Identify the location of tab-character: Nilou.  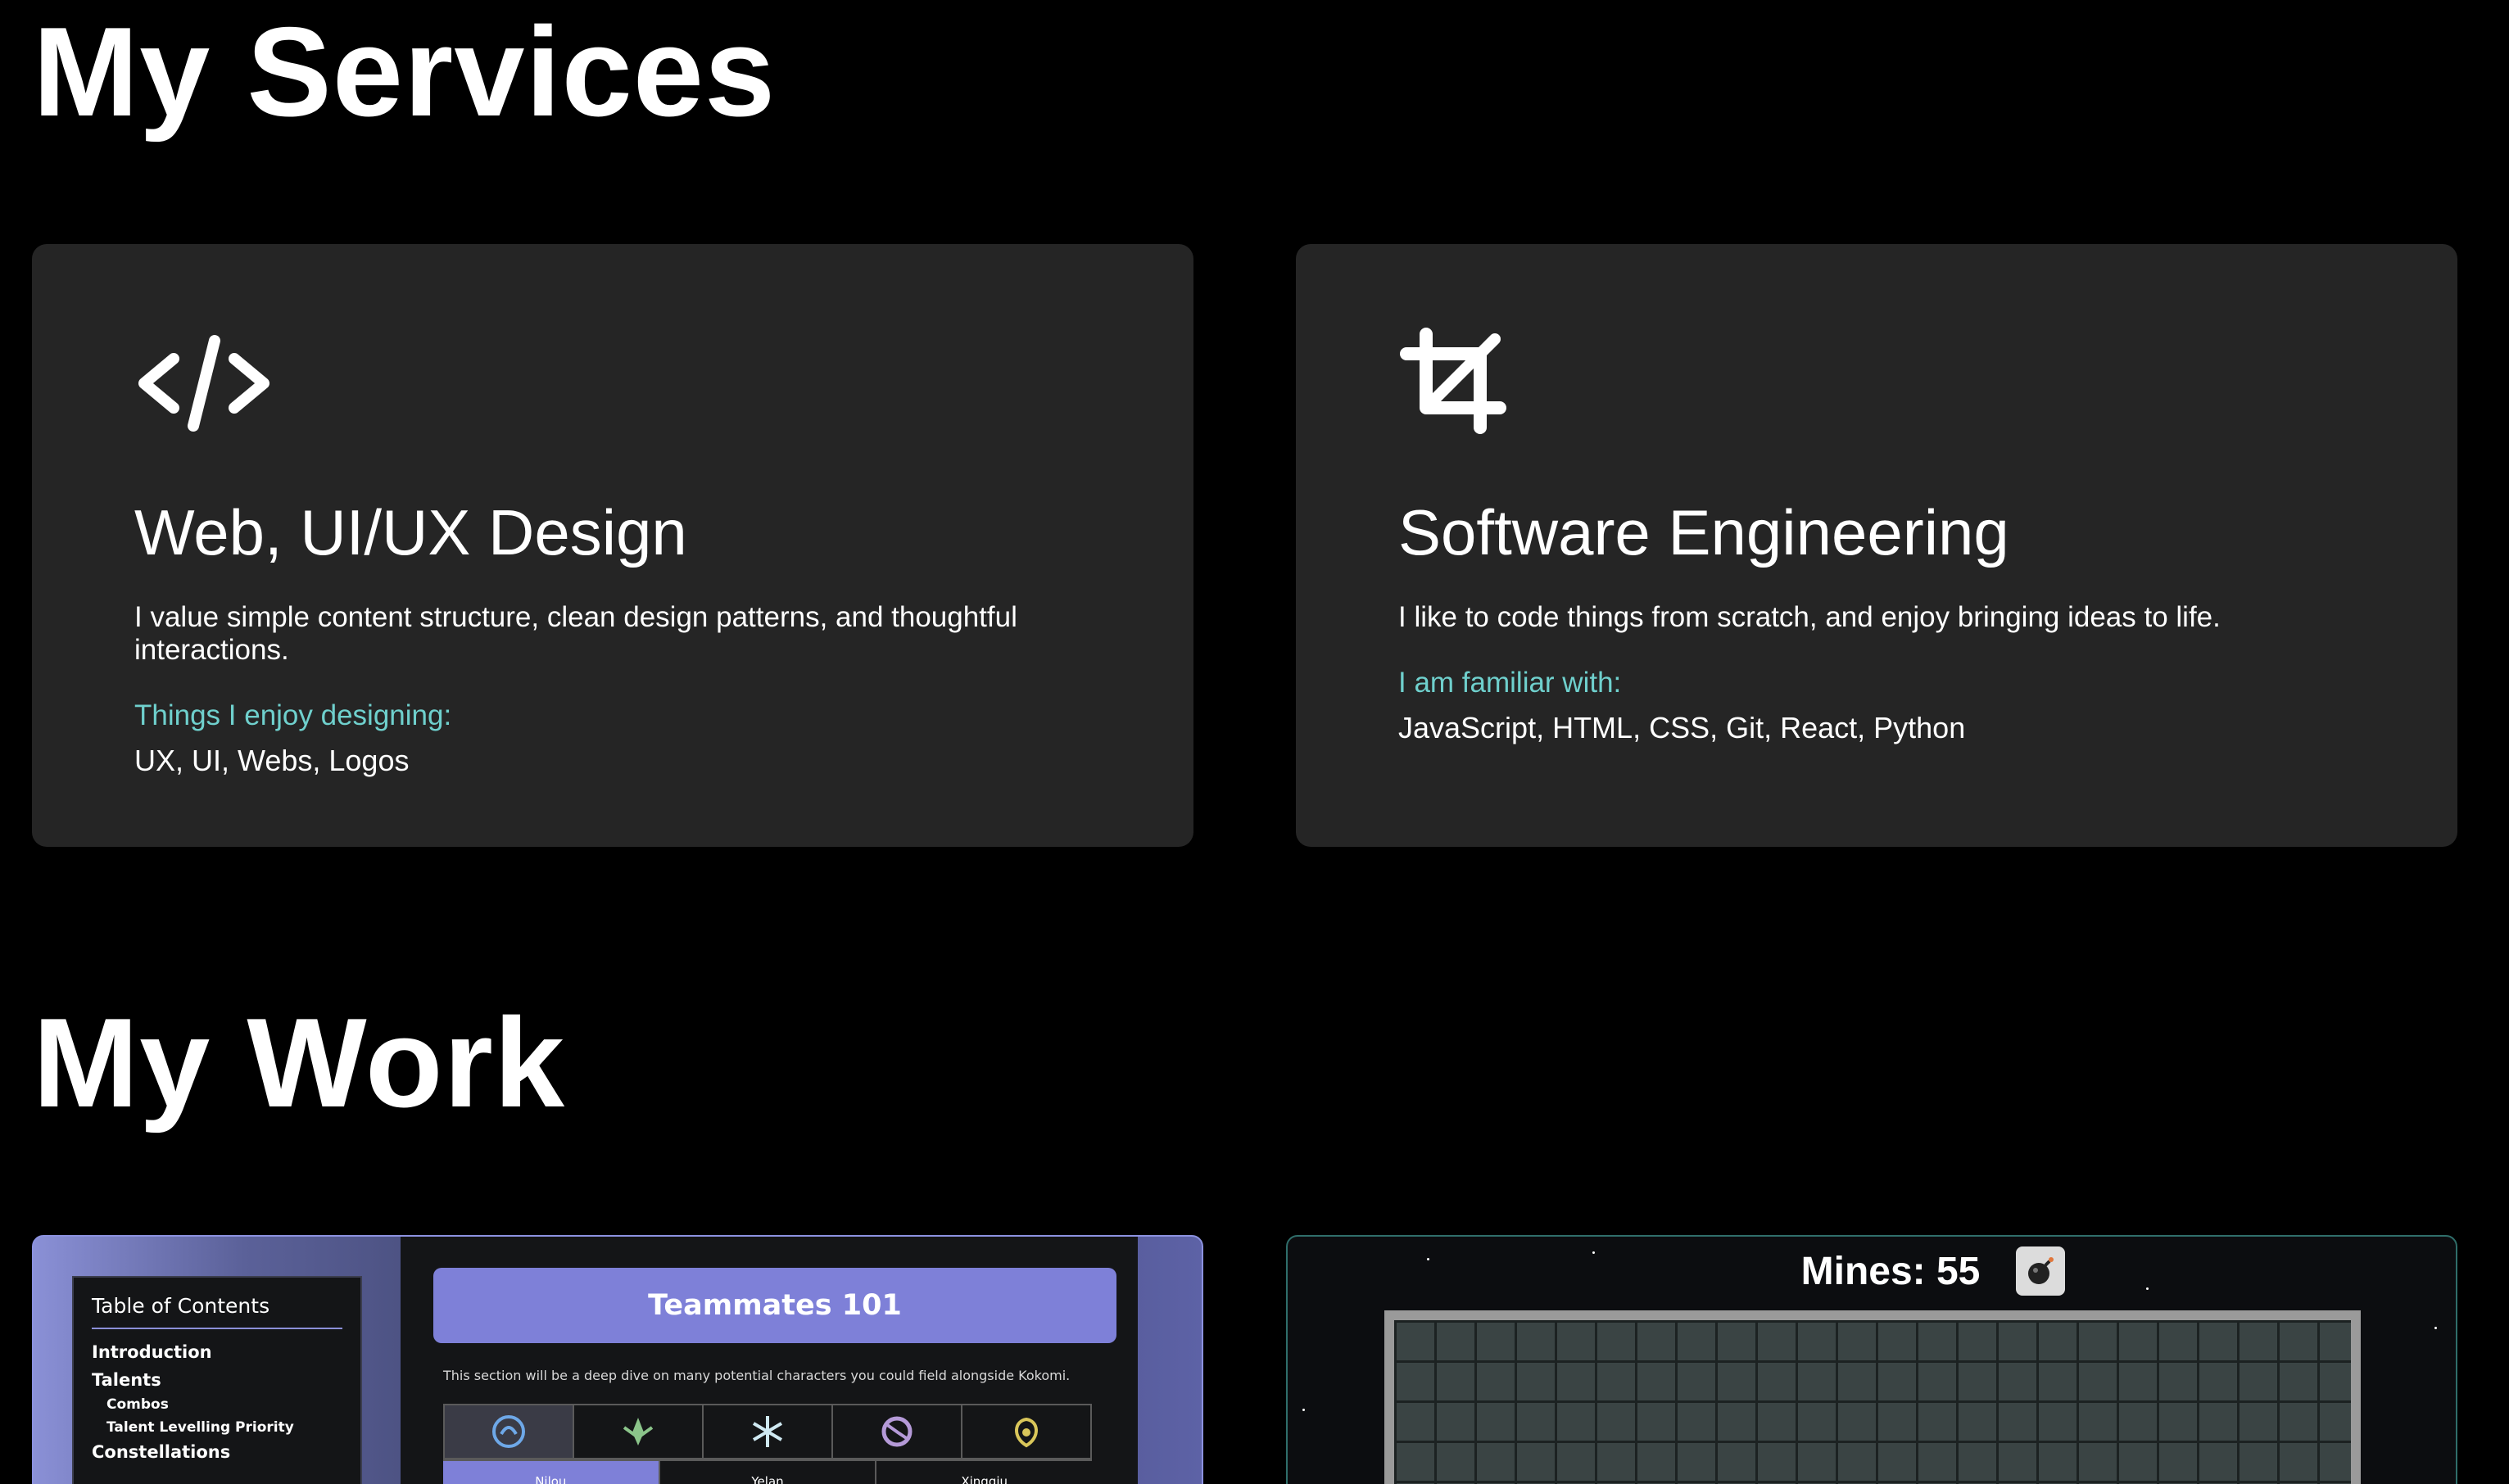
(552, 1471).